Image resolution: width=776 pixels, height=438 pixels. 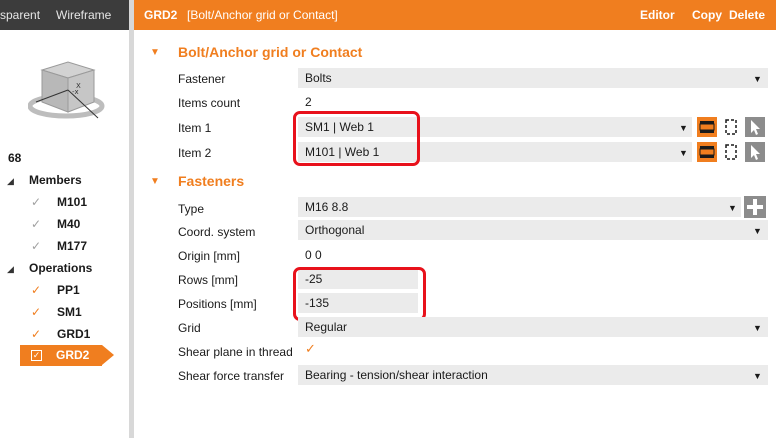 I want to click on tree-group-operations: Operations, so click(x=60, y=268).